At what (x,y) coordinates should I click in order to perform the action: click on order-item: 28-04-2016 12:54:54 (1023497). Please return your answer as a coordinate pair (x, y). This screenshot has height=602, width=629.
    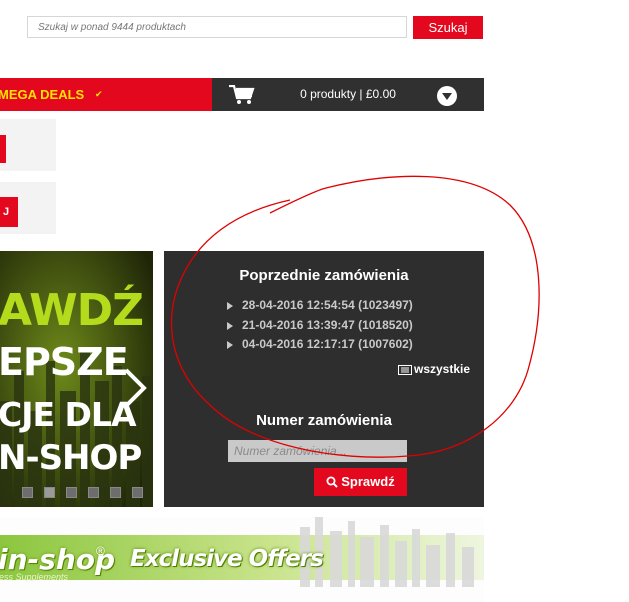
    Looking at the image, I should click on (320, 305).